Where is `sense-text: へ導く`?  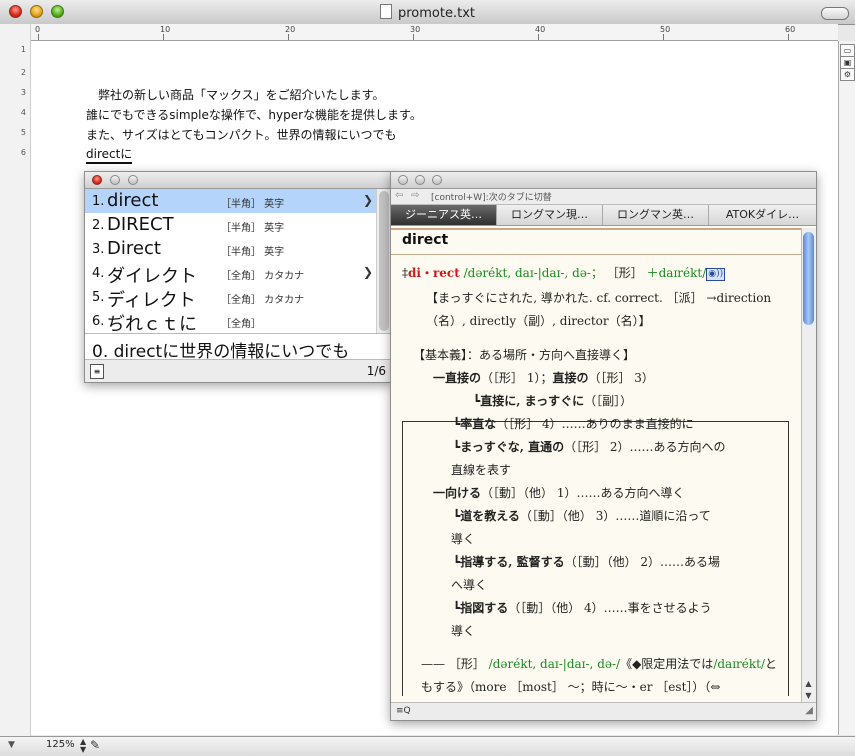 sense-text: へ導く is located at coordinates (469, 585).